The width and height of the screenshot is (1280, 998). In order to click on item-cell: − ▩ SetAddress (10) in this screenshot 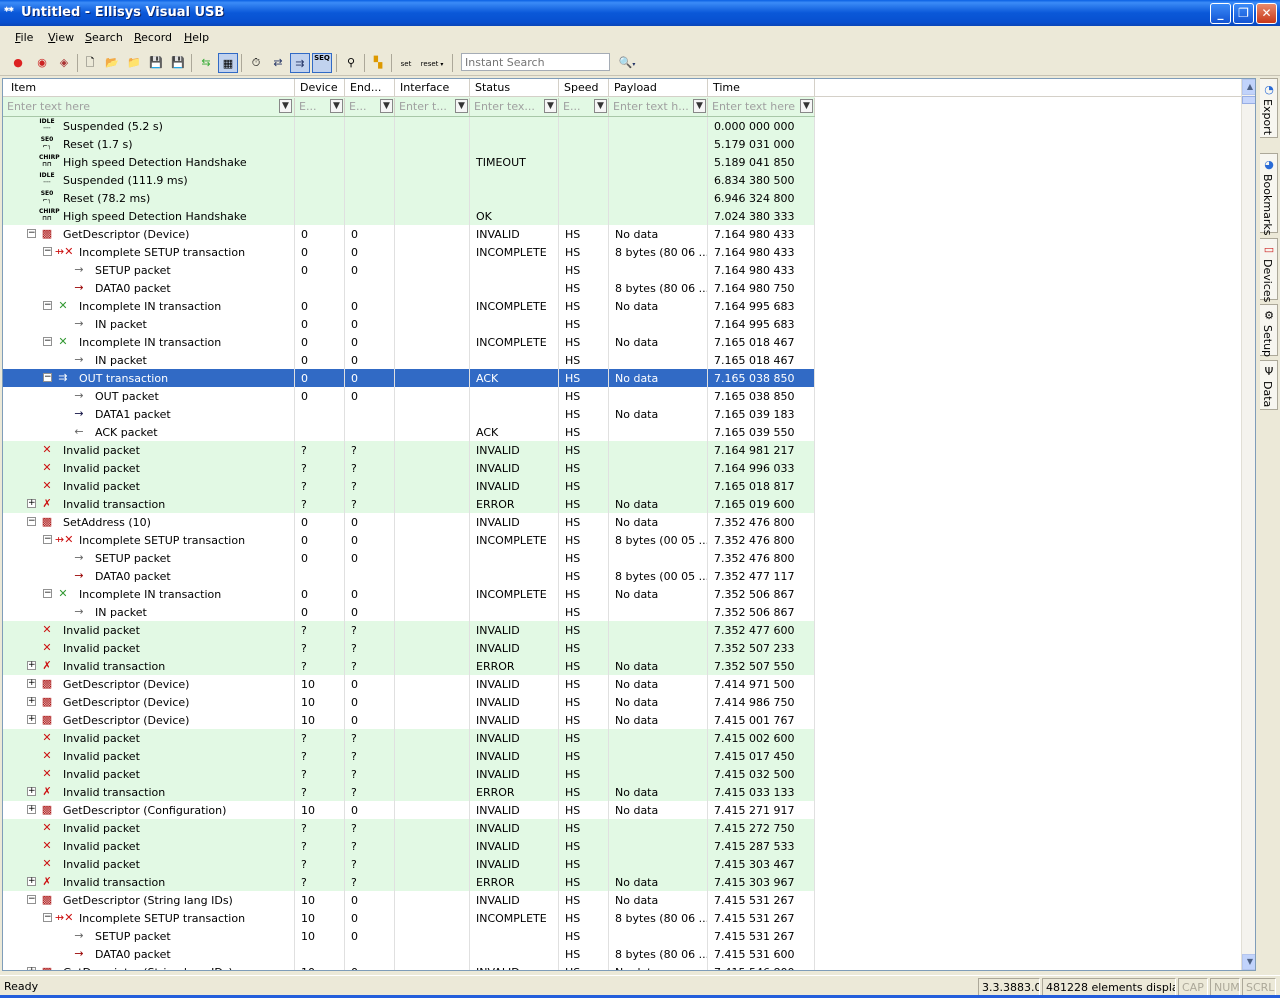, I will do `click(149, 522)`.